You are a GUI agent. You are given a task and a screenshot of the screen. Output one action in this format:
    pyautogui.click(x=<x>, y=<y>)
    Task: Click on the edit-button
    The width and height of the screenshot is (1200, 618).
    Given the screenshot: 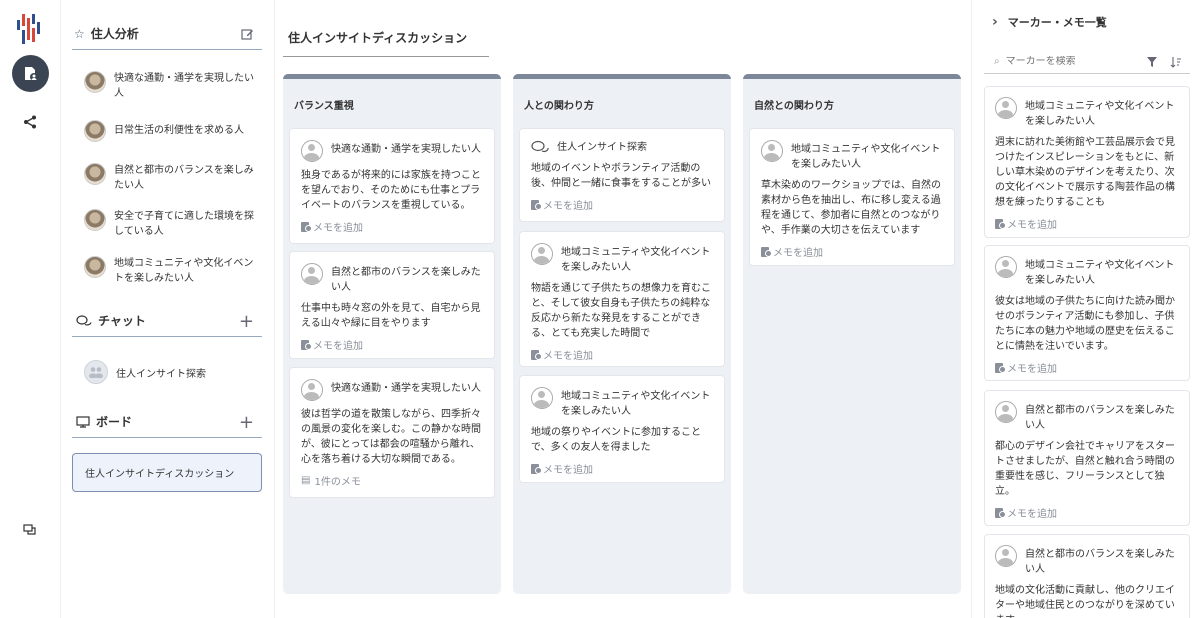 What is the action you would take?
    pyautogui.click(x=247, y=35)
    